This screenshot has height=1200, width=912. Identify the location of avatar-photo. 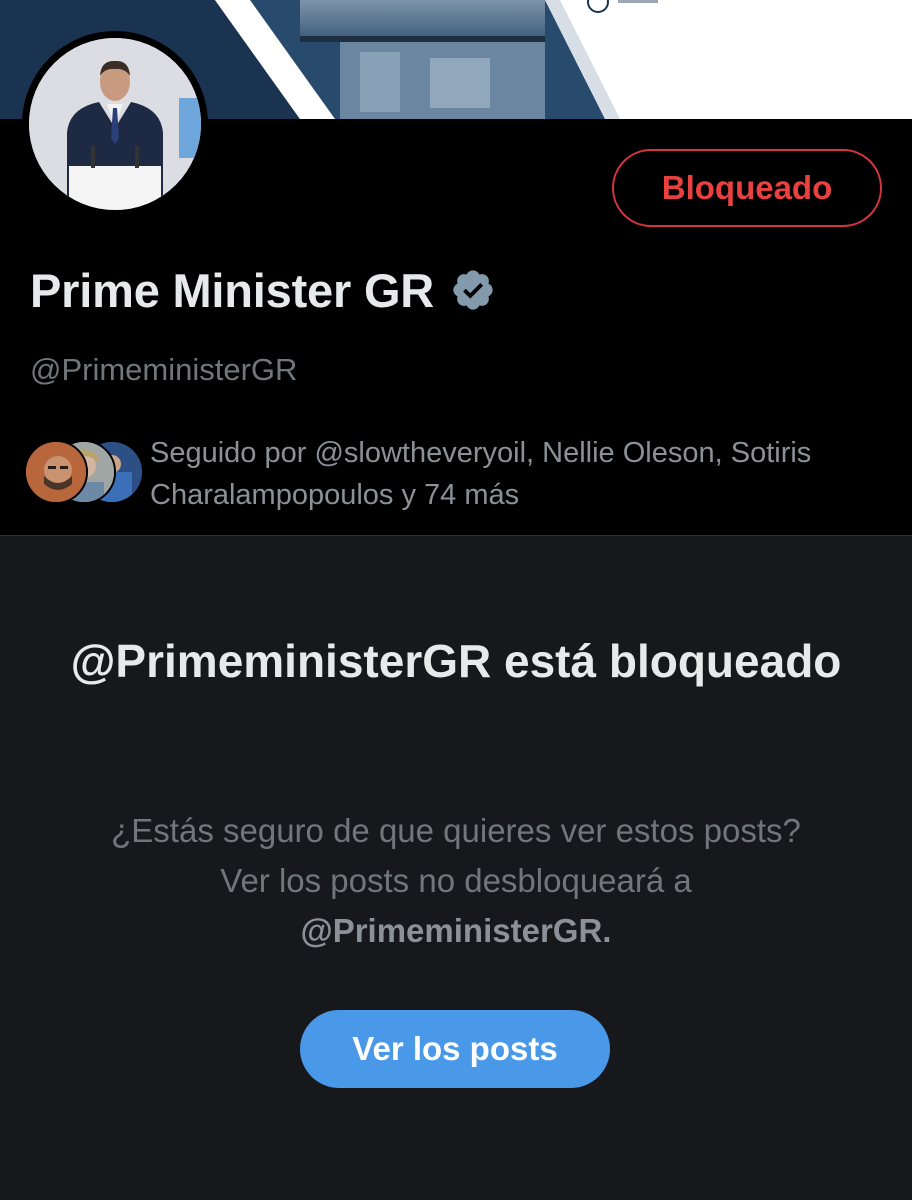
(115, 124).